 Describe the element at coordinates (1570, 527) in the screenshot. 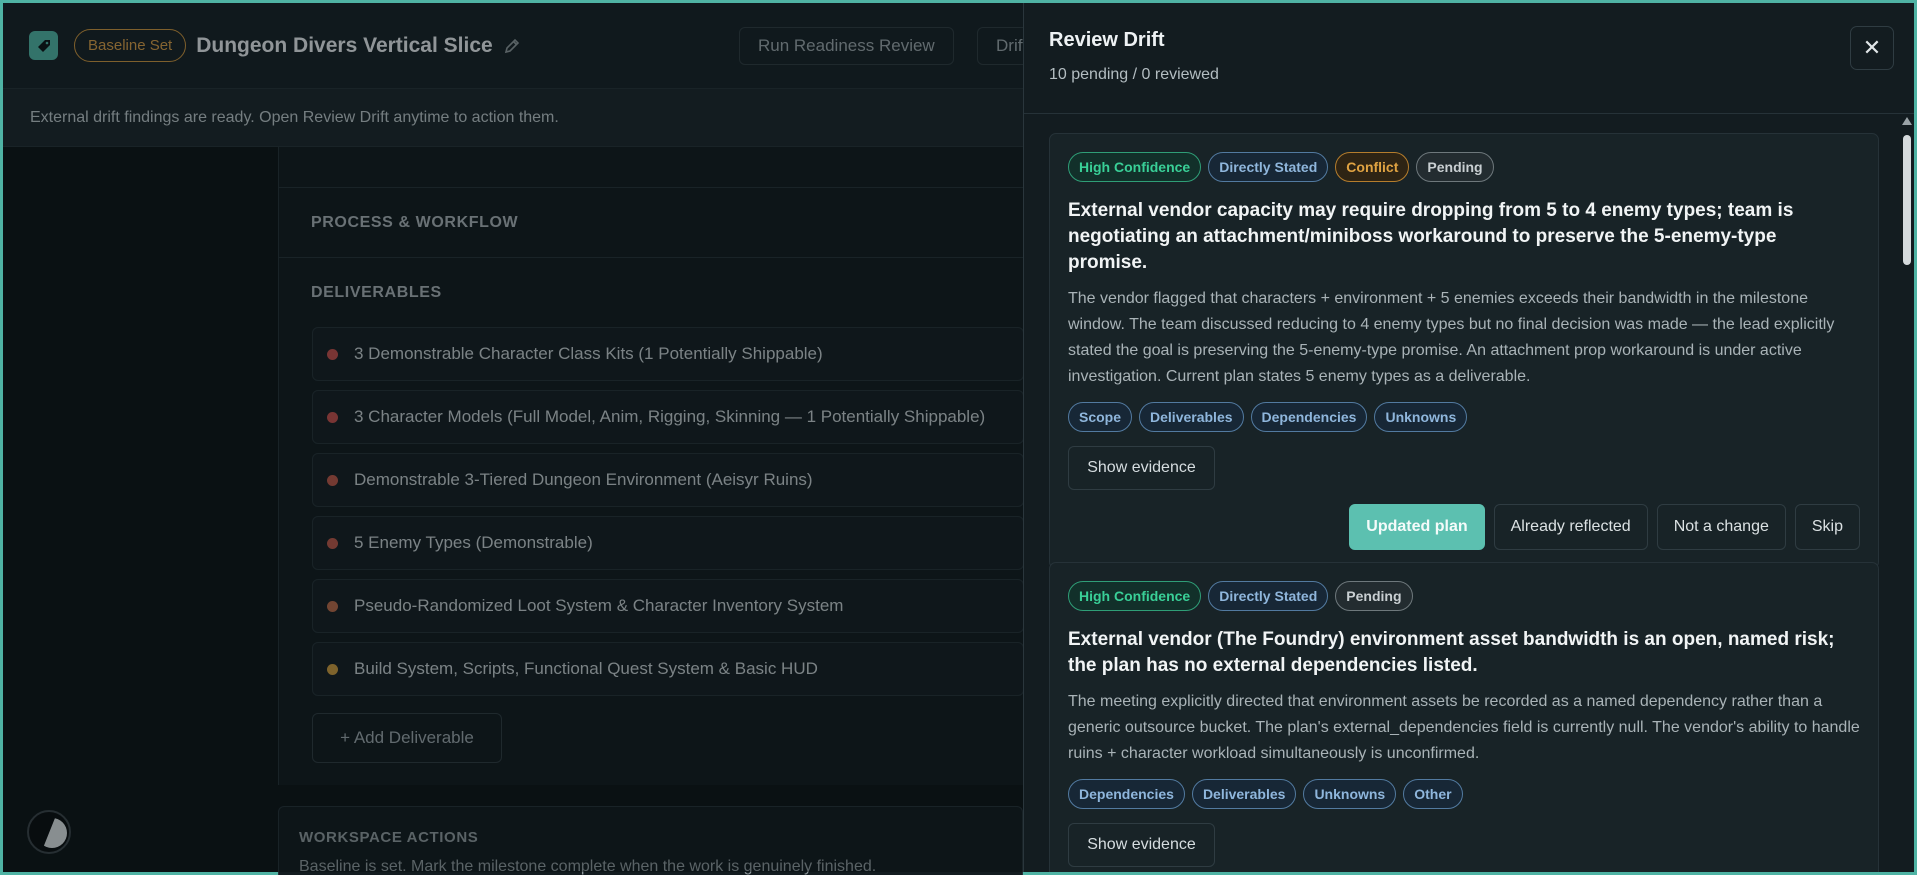

I see `already-reflected-button: Already reflected` at that location.